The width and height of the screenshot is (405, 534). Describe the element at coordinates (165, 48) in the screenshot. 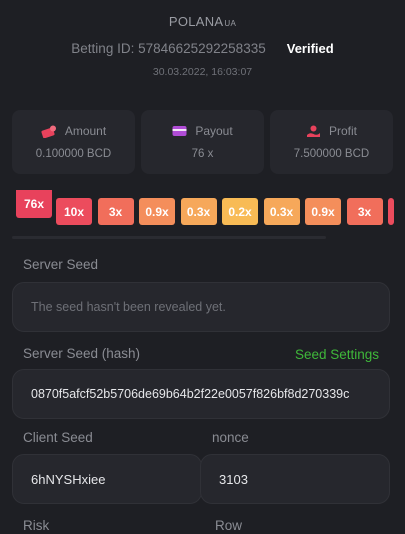

I see `bet-id-text: Betting ID: 5784662529225833` at that location.